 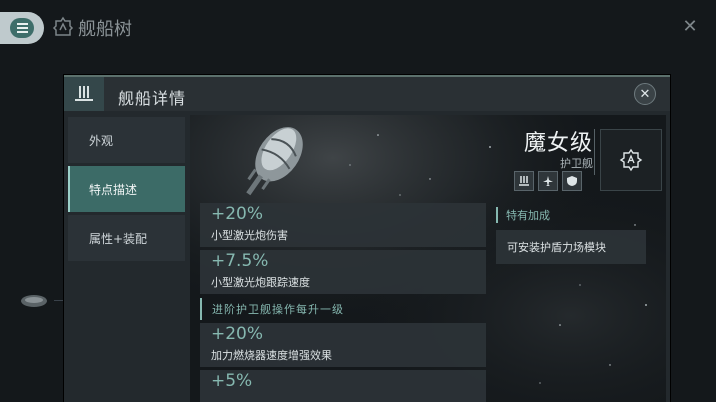 What do you see at coordinates (594, 152) in the screenshot?
I see `divider` at bounding box center [594, 152].